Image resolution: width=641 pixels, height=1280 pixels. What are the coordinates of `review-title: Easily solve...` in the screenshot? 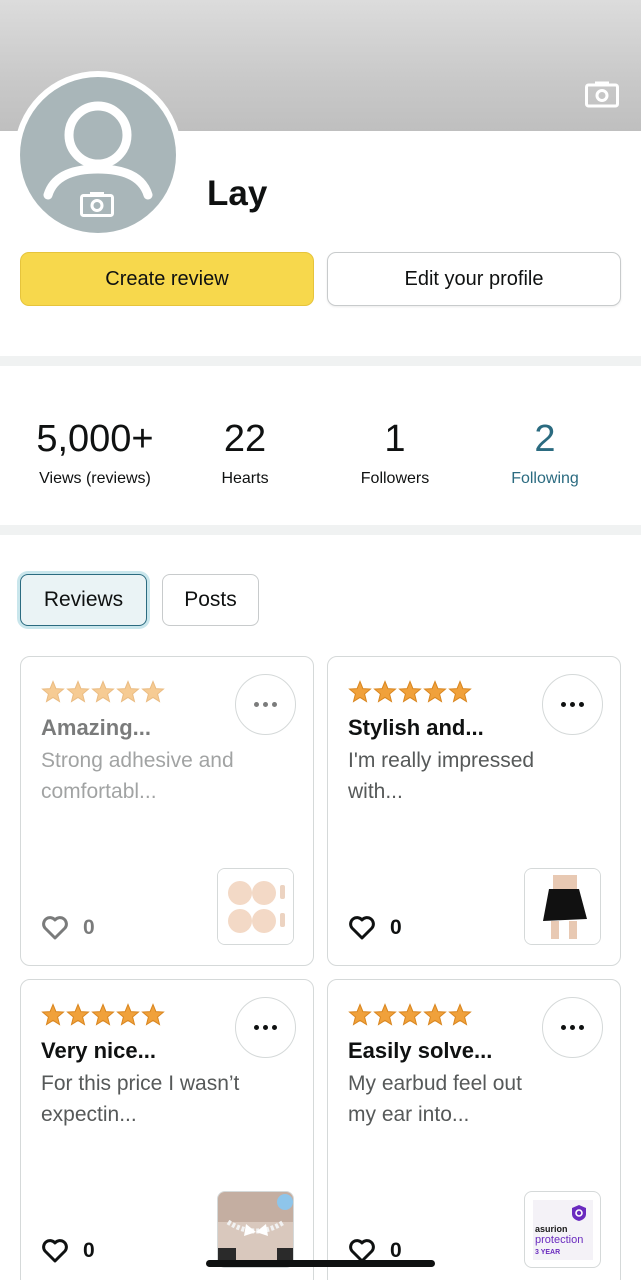 It's located at (420, 1050).